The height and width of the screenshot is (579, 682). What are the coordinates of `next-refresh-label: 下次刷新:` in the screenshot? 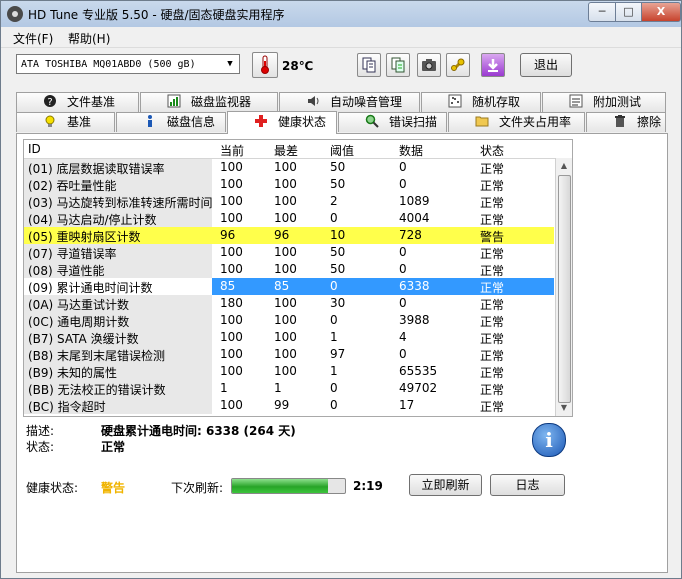 It's located at (197, 488).